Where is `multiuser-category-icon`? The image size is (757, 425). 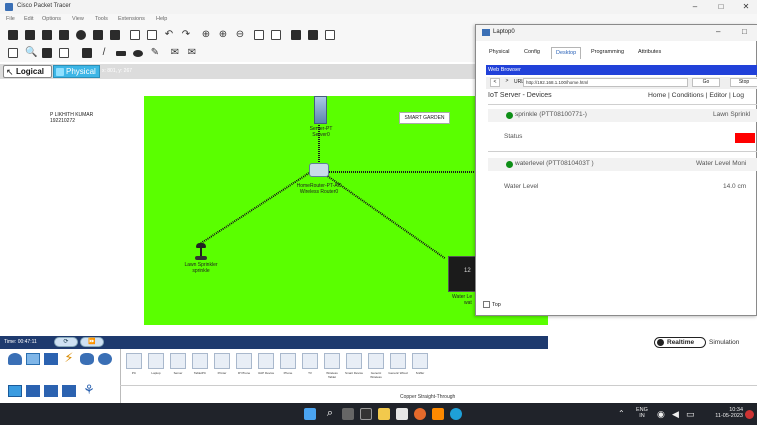 multiuser-category-icon is located at coordinates (105, 359).